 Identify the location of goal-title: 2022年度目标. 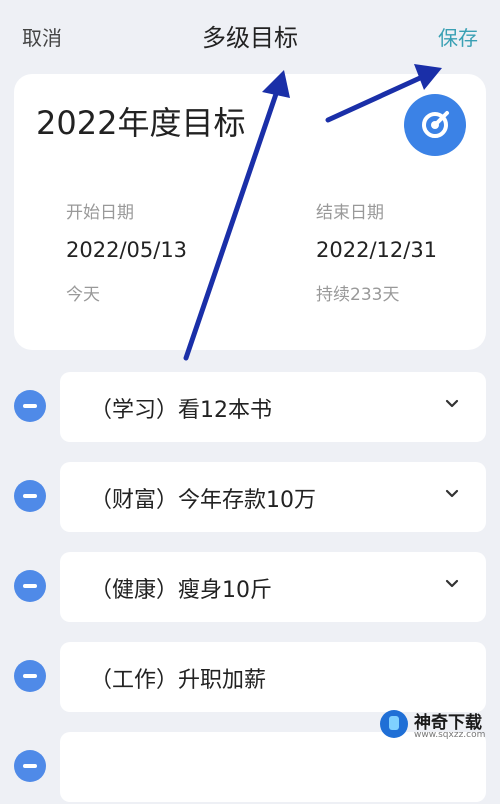
(140, 121).